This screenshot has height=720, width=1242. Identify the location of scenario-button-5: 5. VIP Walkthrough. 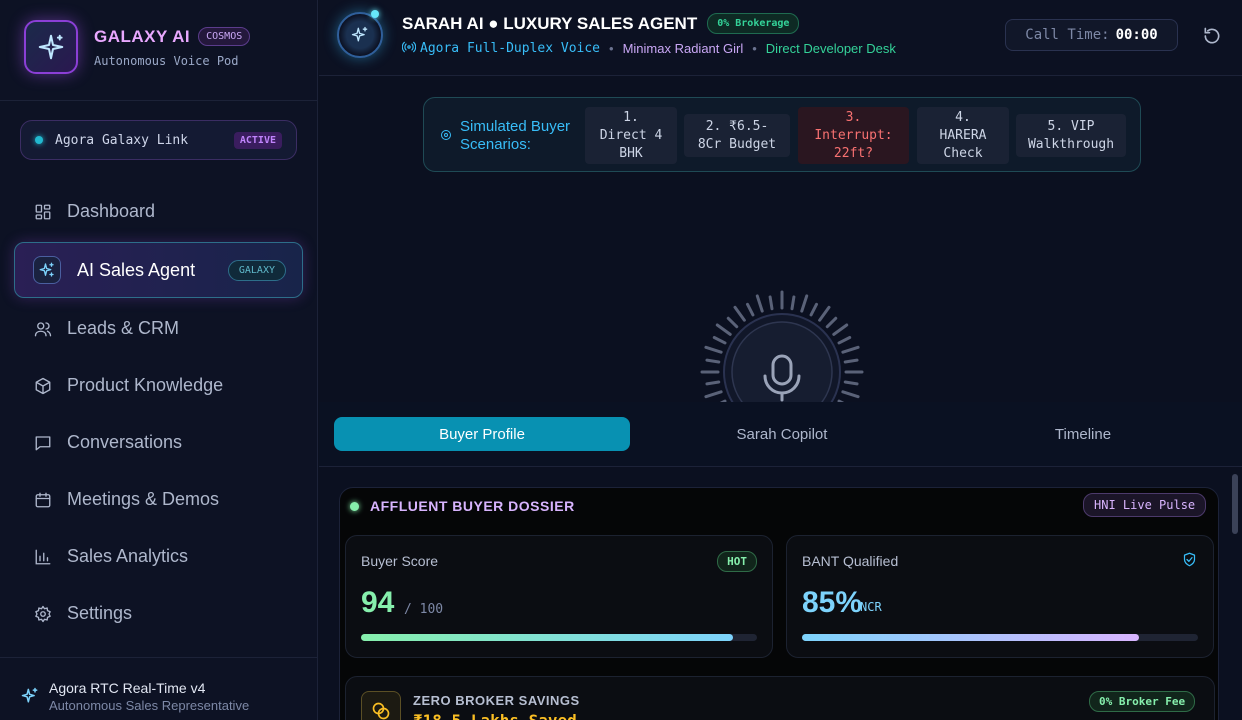
(1071, 135).